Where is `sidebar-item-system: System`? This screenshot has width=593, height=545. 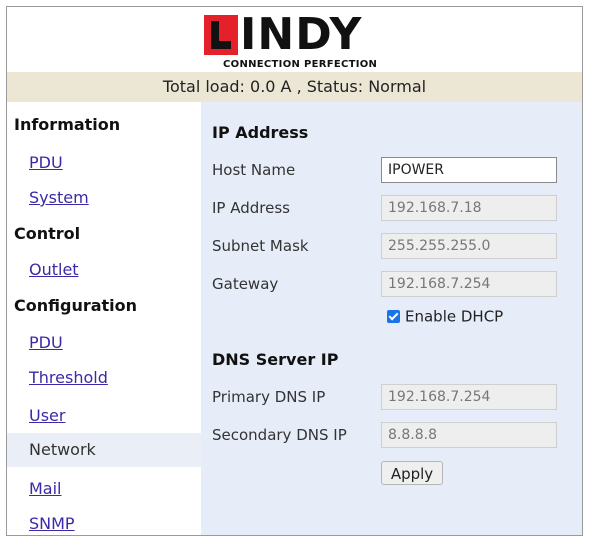
sidebar-item-system: System is located at coordinates (59, 197).